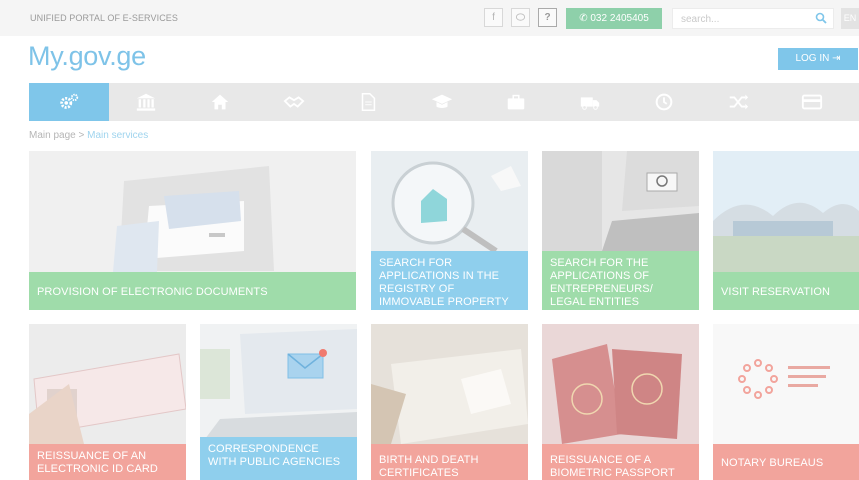  I want to click on nav-item-services, so click(69, 102).